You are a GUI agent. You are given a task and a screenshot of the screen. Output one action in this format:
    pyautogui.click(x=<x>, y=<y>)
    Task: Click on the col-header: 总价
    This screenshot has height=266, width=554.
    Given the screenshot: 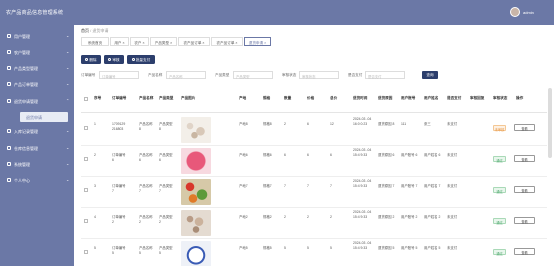 What is the action you would take?
    pyautogui.click(x=334, y=98)
    